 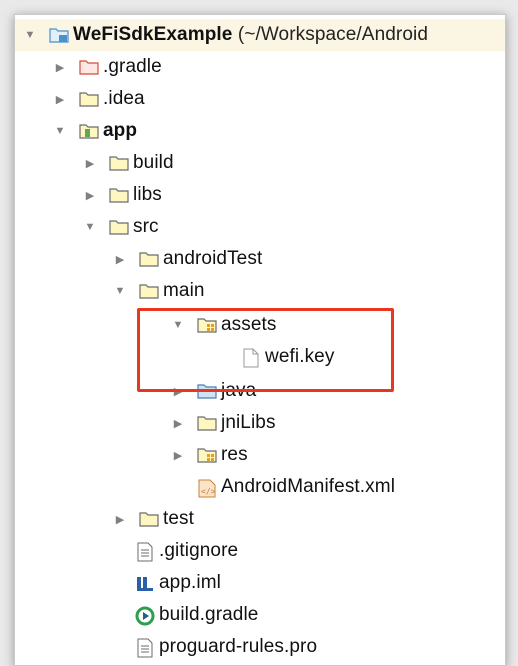 What do you see at coordinates (120, 130) in the screenshot?
I see `tree-label: app` at bounding box center [120, 130].